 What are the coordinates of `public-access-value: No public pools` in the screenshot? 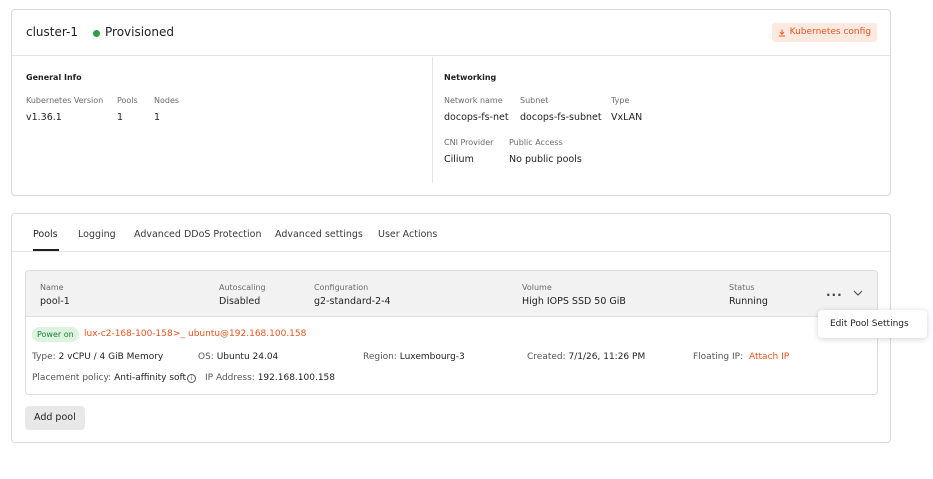 It's located at (545, 159).